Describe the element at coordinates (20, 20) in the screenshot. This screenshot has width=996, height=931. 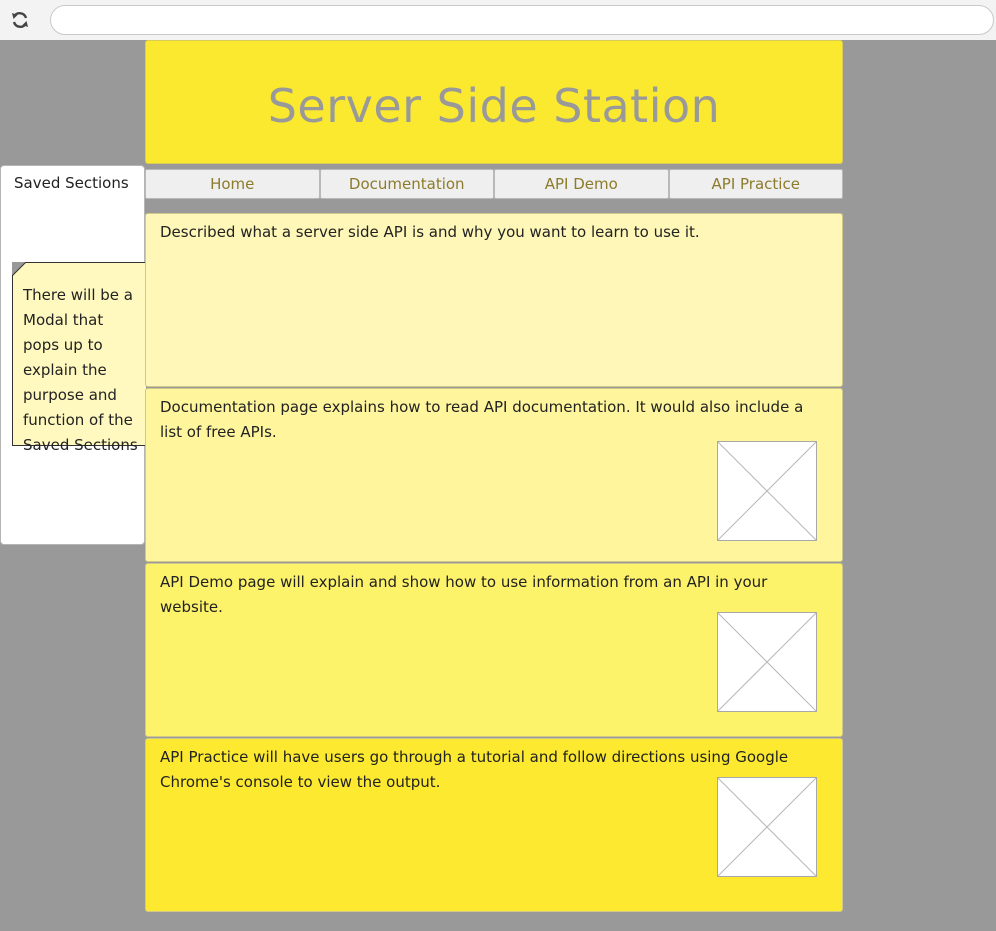
I see `reload-icon` at that location.